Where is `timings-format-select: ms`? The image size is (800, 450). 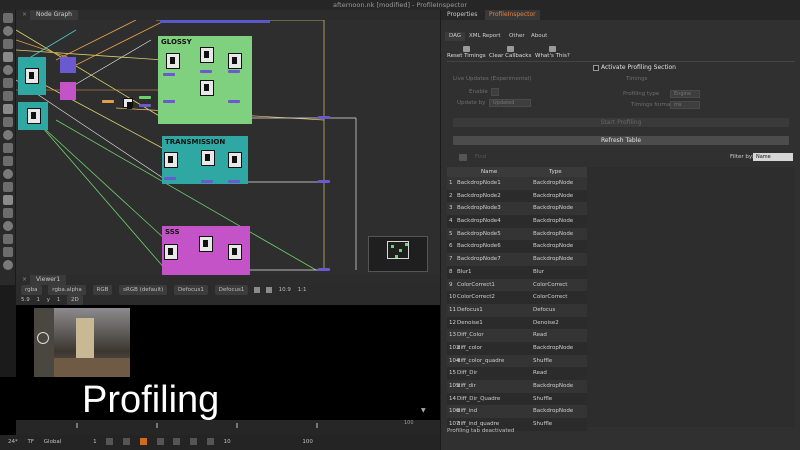
timings-format-select: ms is located at coordinates (685, 105).